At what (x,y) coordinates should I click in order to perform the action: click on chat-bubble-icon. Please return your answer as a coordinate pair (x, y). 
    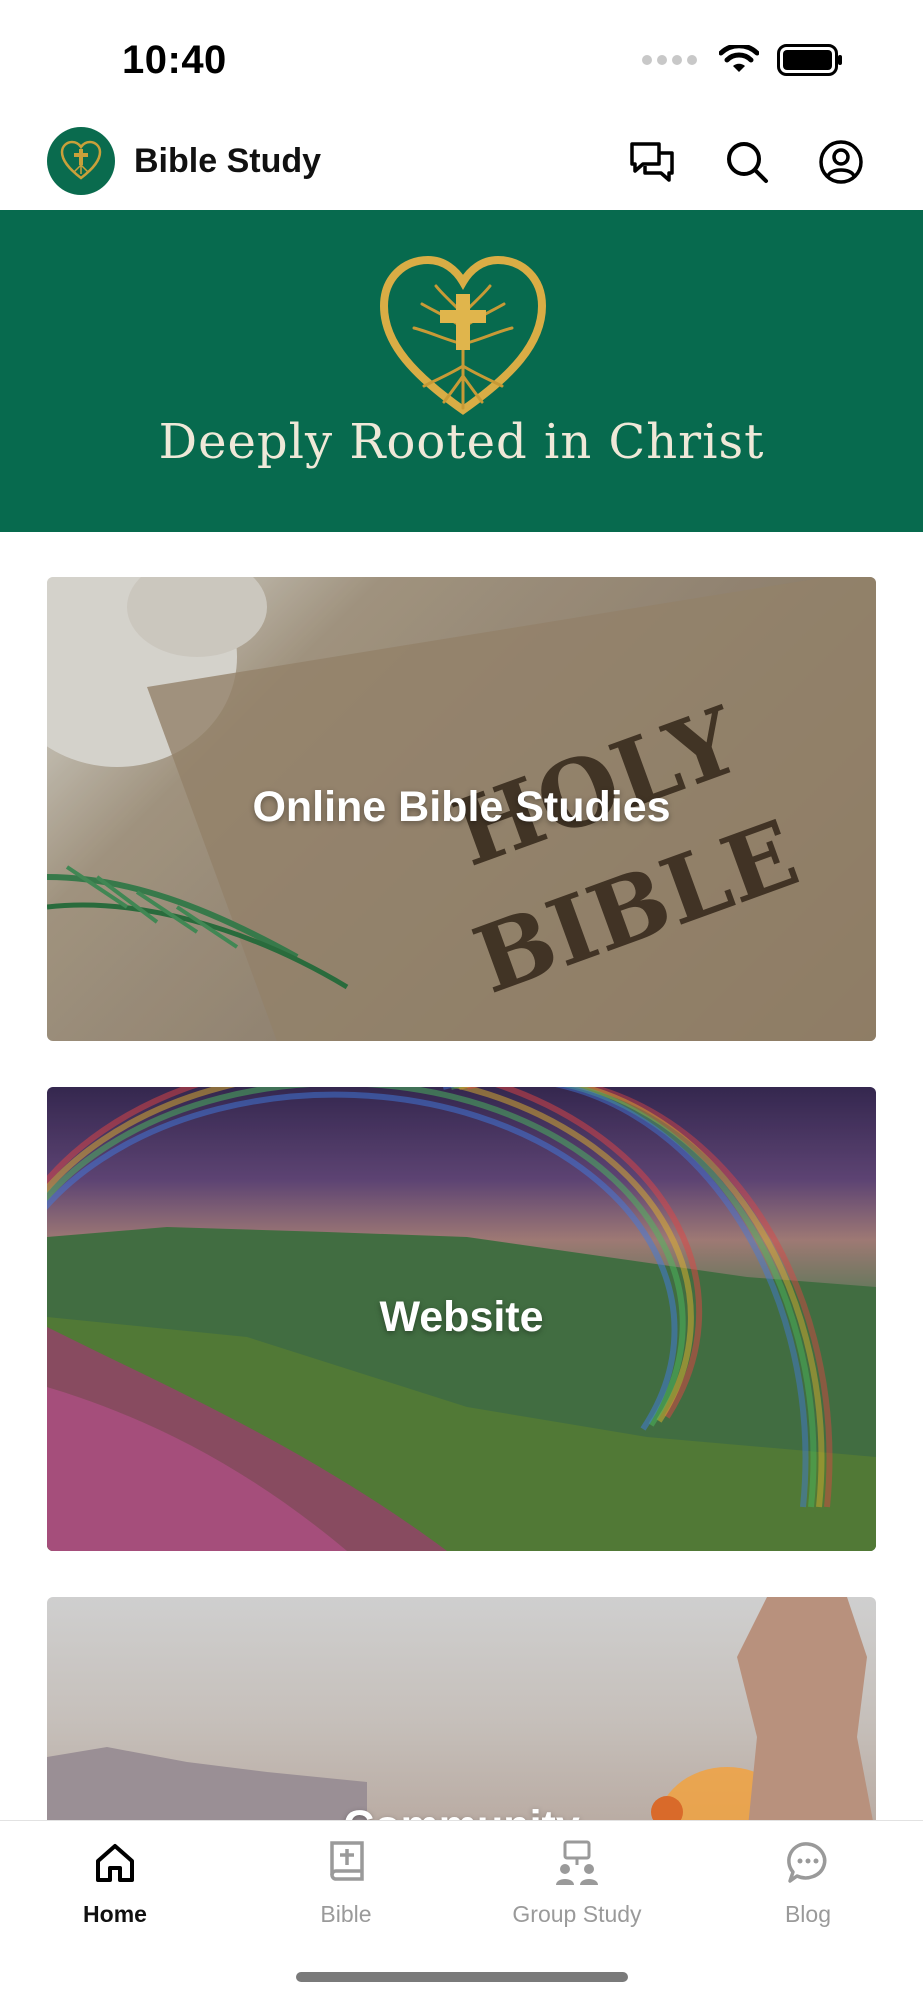
    Looking at the image, I should click on (807, 1862).